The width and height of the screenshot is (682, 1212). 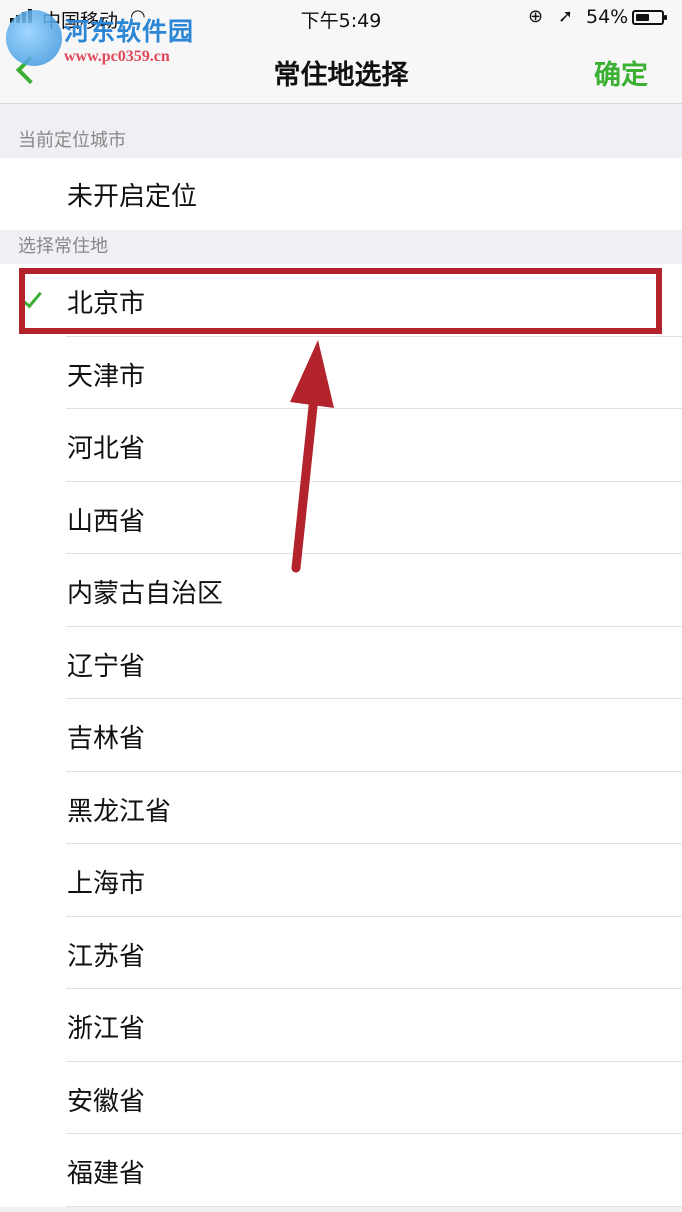 What do you see at coordinates (132, 197) in the screenshot?
I see `current-location-label: 未开启定位` at bounding box center [132, 197].